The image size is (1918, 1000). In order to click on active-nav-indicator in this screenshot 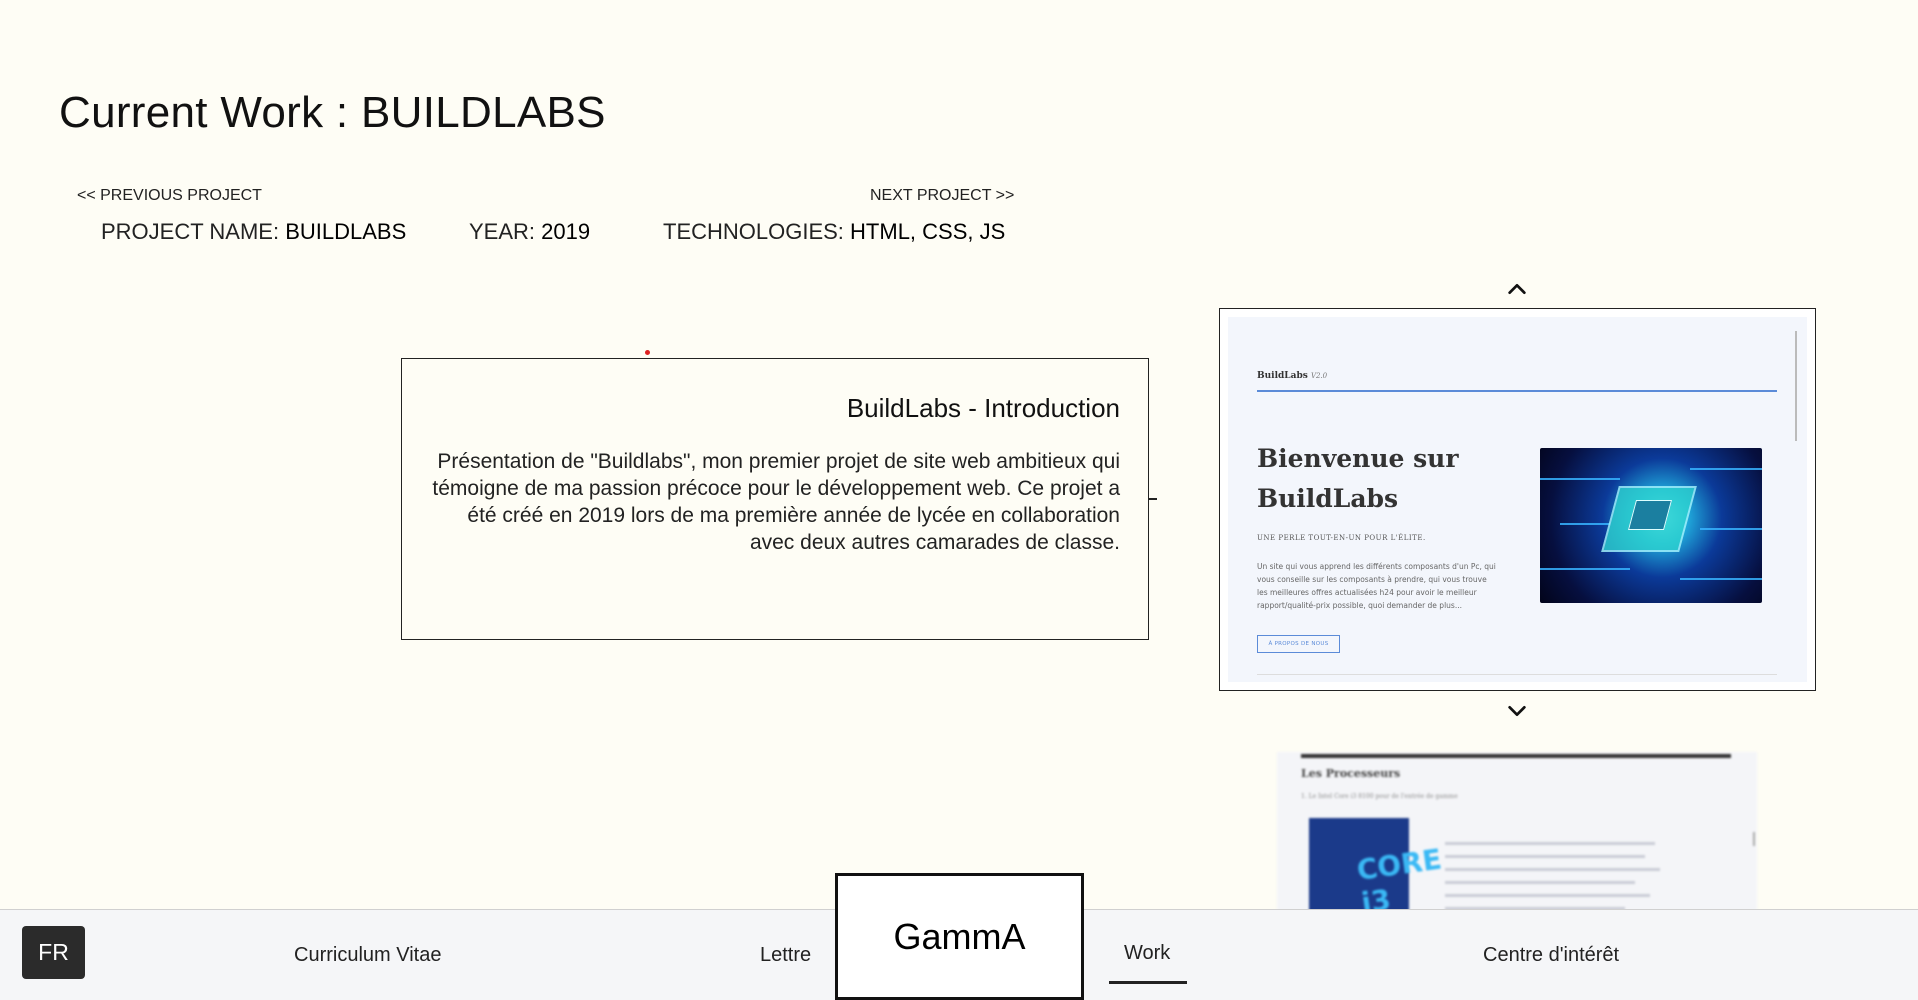, I will do `click(1148, 982)`.